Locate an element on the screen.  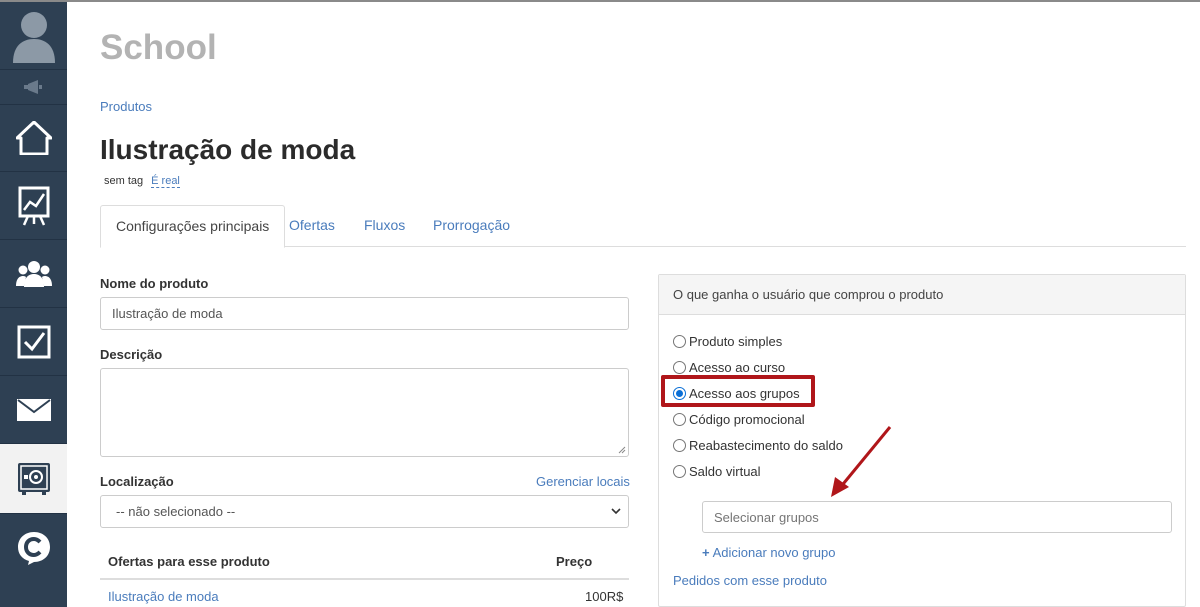
location-select: -- não selecionado -- is located at coordinates (364, 511).